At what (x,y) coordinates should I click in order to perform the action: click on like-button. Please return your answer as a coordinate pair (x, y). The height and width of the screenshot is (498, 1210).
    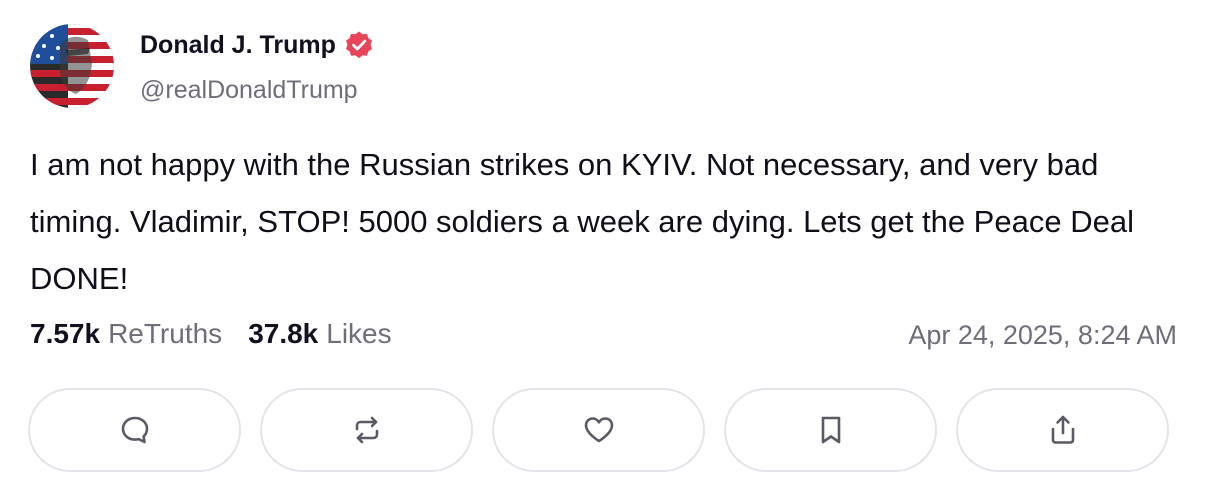
    Looking at the image, I should click on (598, 430).